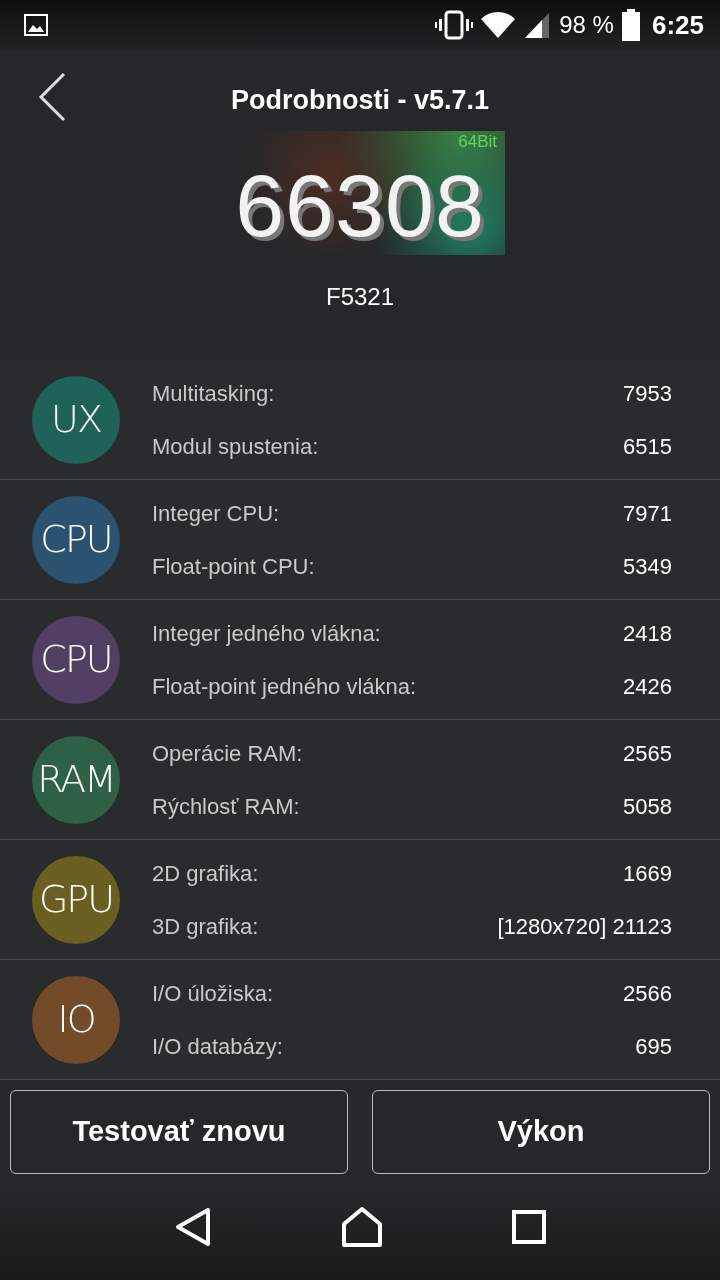 The height and width of the screenshot is (1280, 720). What do you see at coordinates (213, 993) in the screenshot?
I see `test-name: I/O úložiska:` at bounding box center [213, 993].